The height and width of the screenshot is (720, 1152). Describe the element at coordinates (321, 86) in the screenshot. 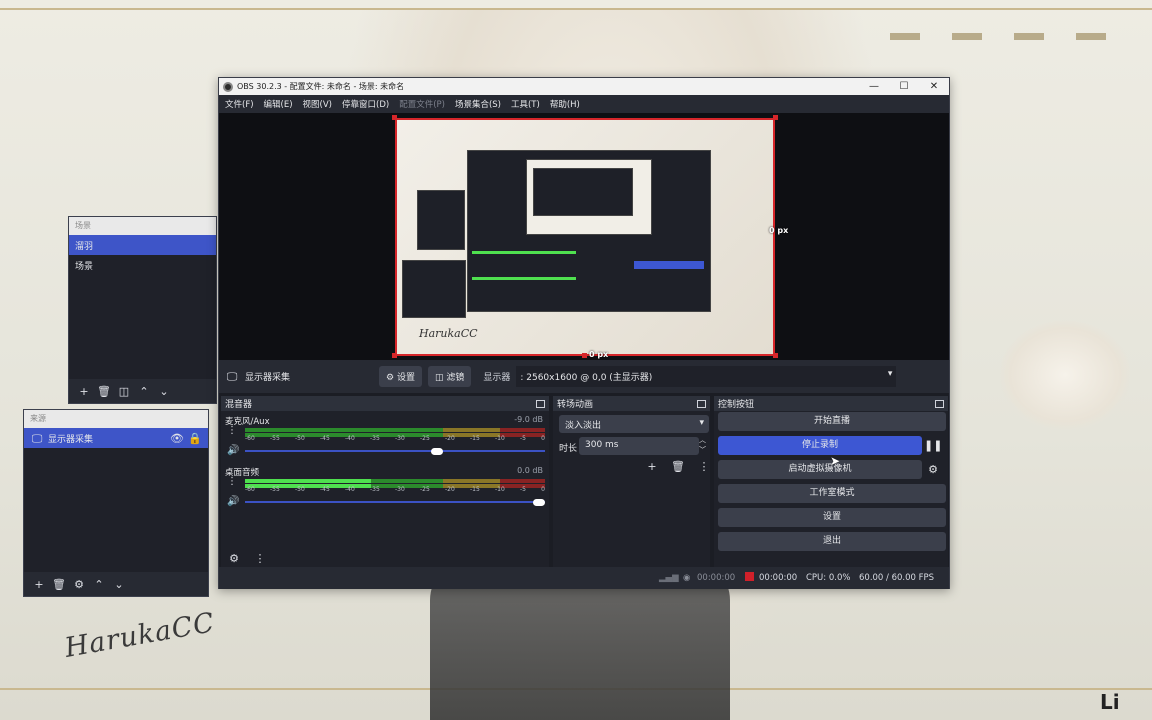

I see `window-title: OBS 30.2.3 - 配置文件: 未命名 - 场景: 未命名` at that location.